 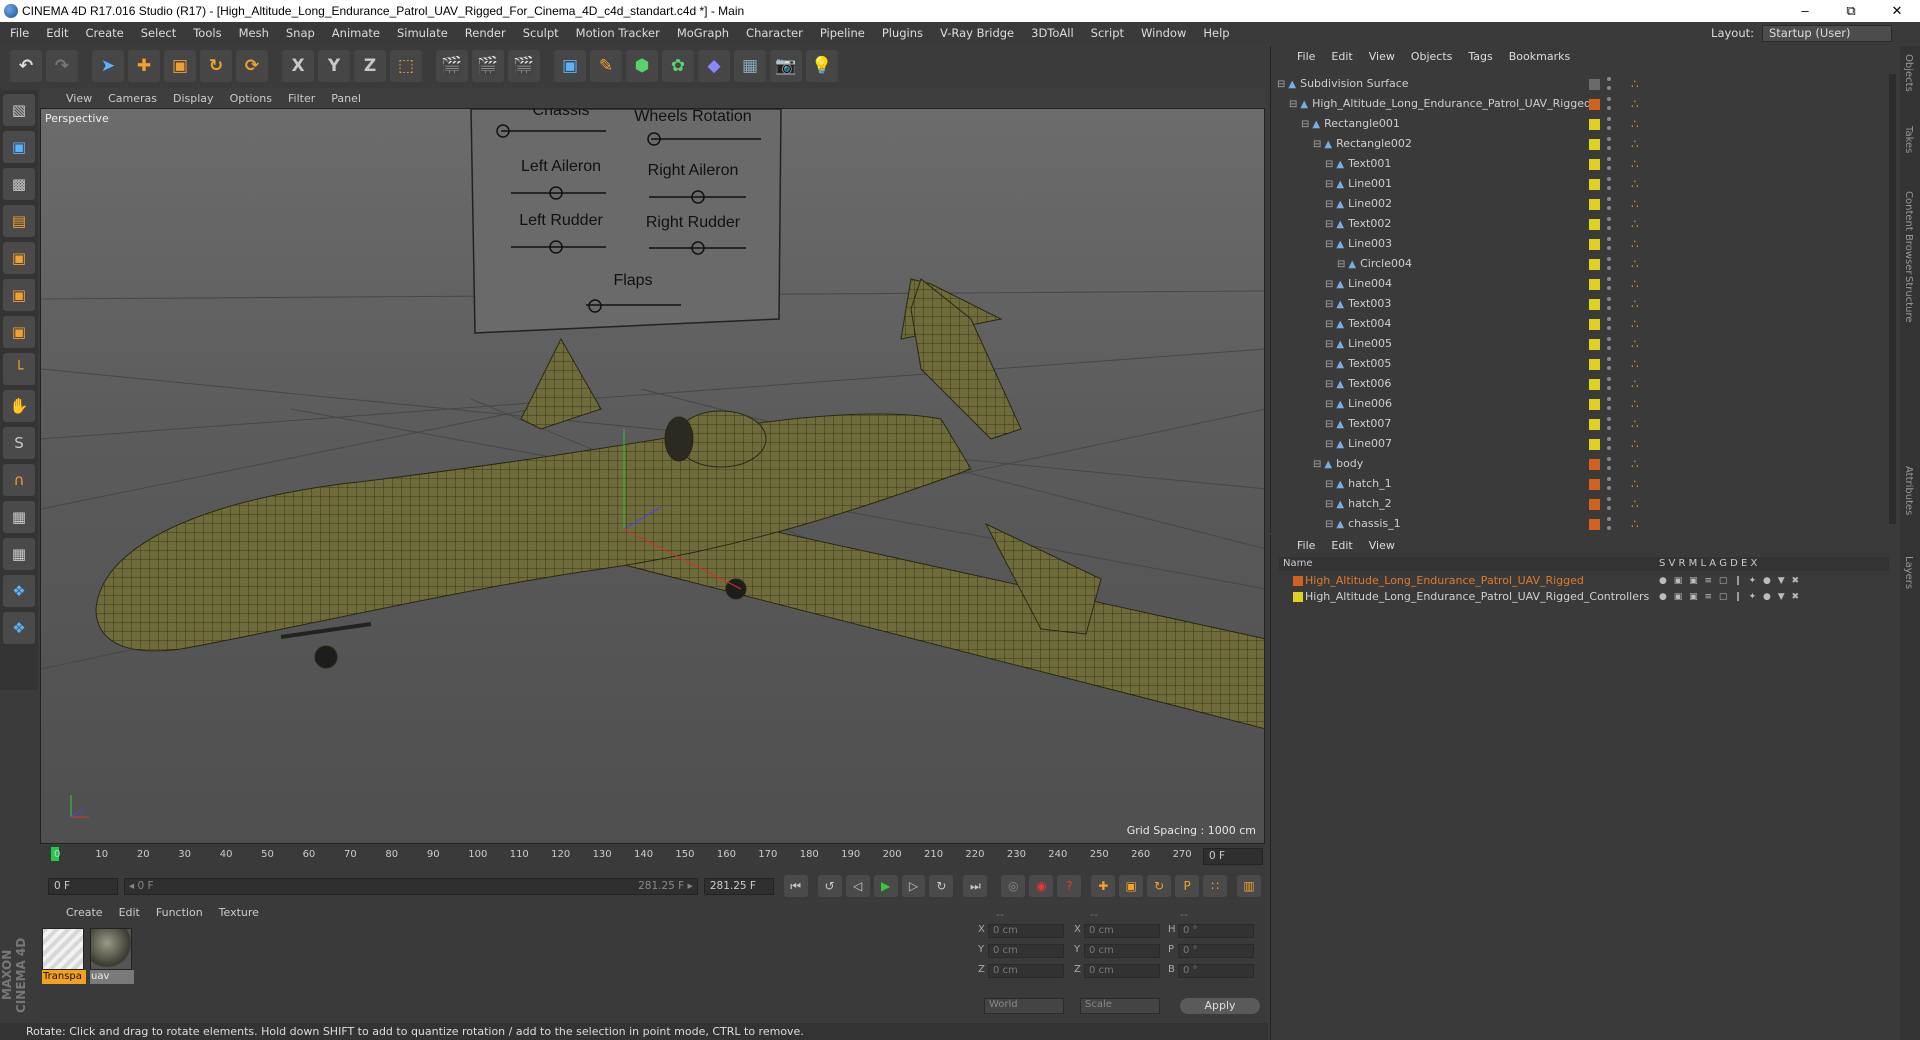 I want to click on object-row: ⊟ ▲ Rectangle002 ∴, so click(x=1580, y=144).